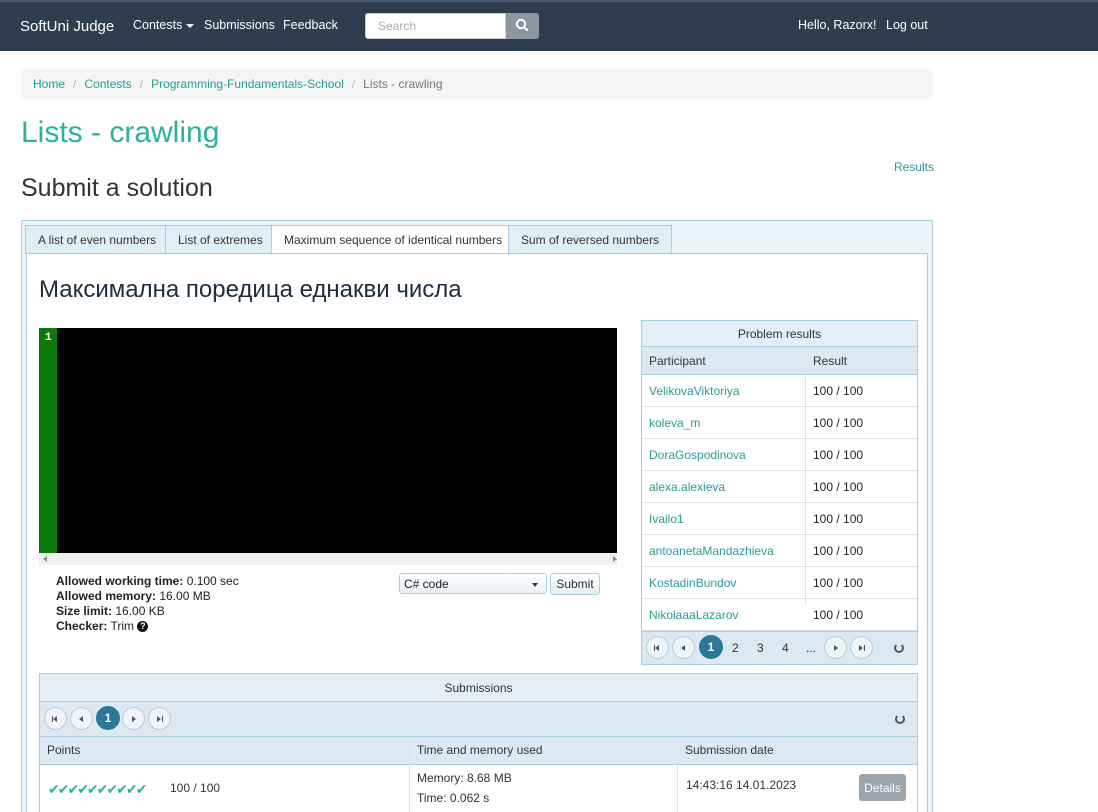 The width and height of the screenshot is (1098, 812). Describe the element at coordinates (837, 25) in the screenshot. I see `user-greeting: Hello, Razorx!` at that location.